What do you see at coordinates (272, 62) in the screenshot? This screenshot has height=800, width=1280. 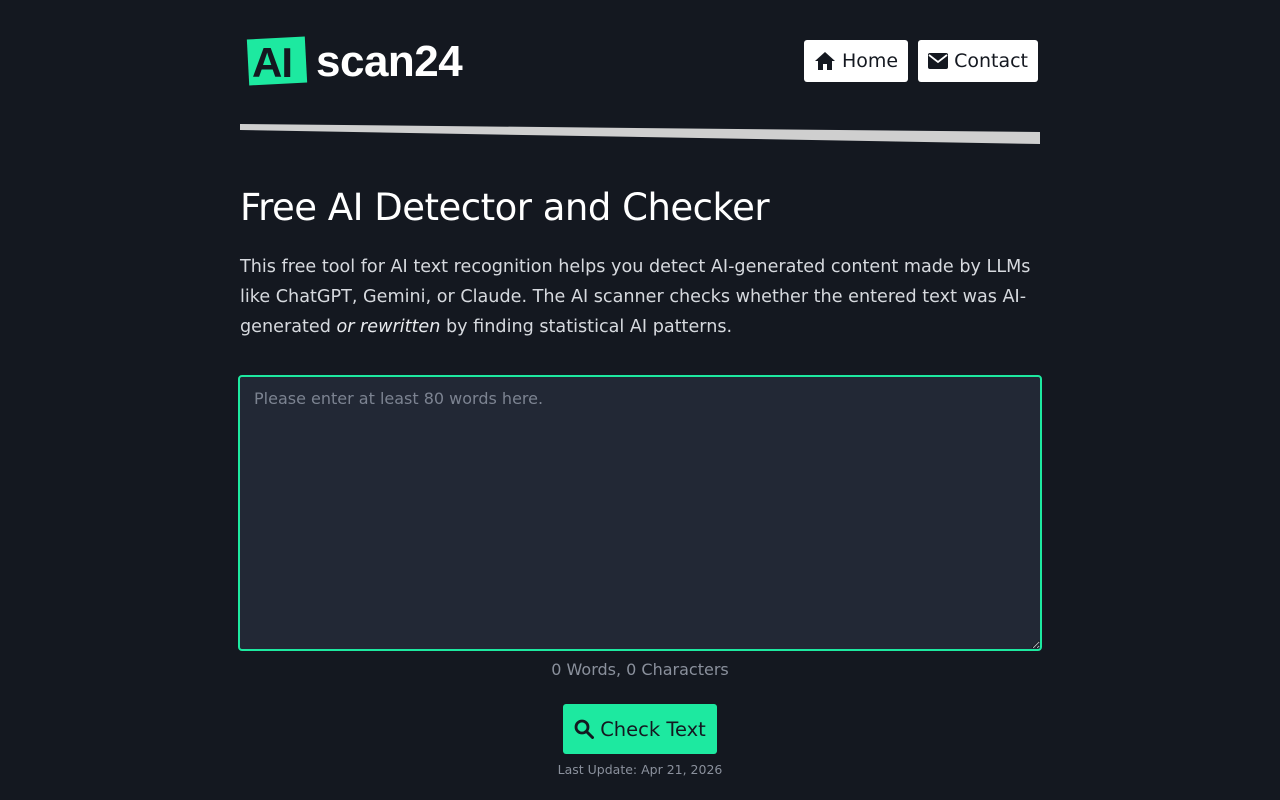 I see `logo-badge-text: AI` at bounding box center [272, 62].